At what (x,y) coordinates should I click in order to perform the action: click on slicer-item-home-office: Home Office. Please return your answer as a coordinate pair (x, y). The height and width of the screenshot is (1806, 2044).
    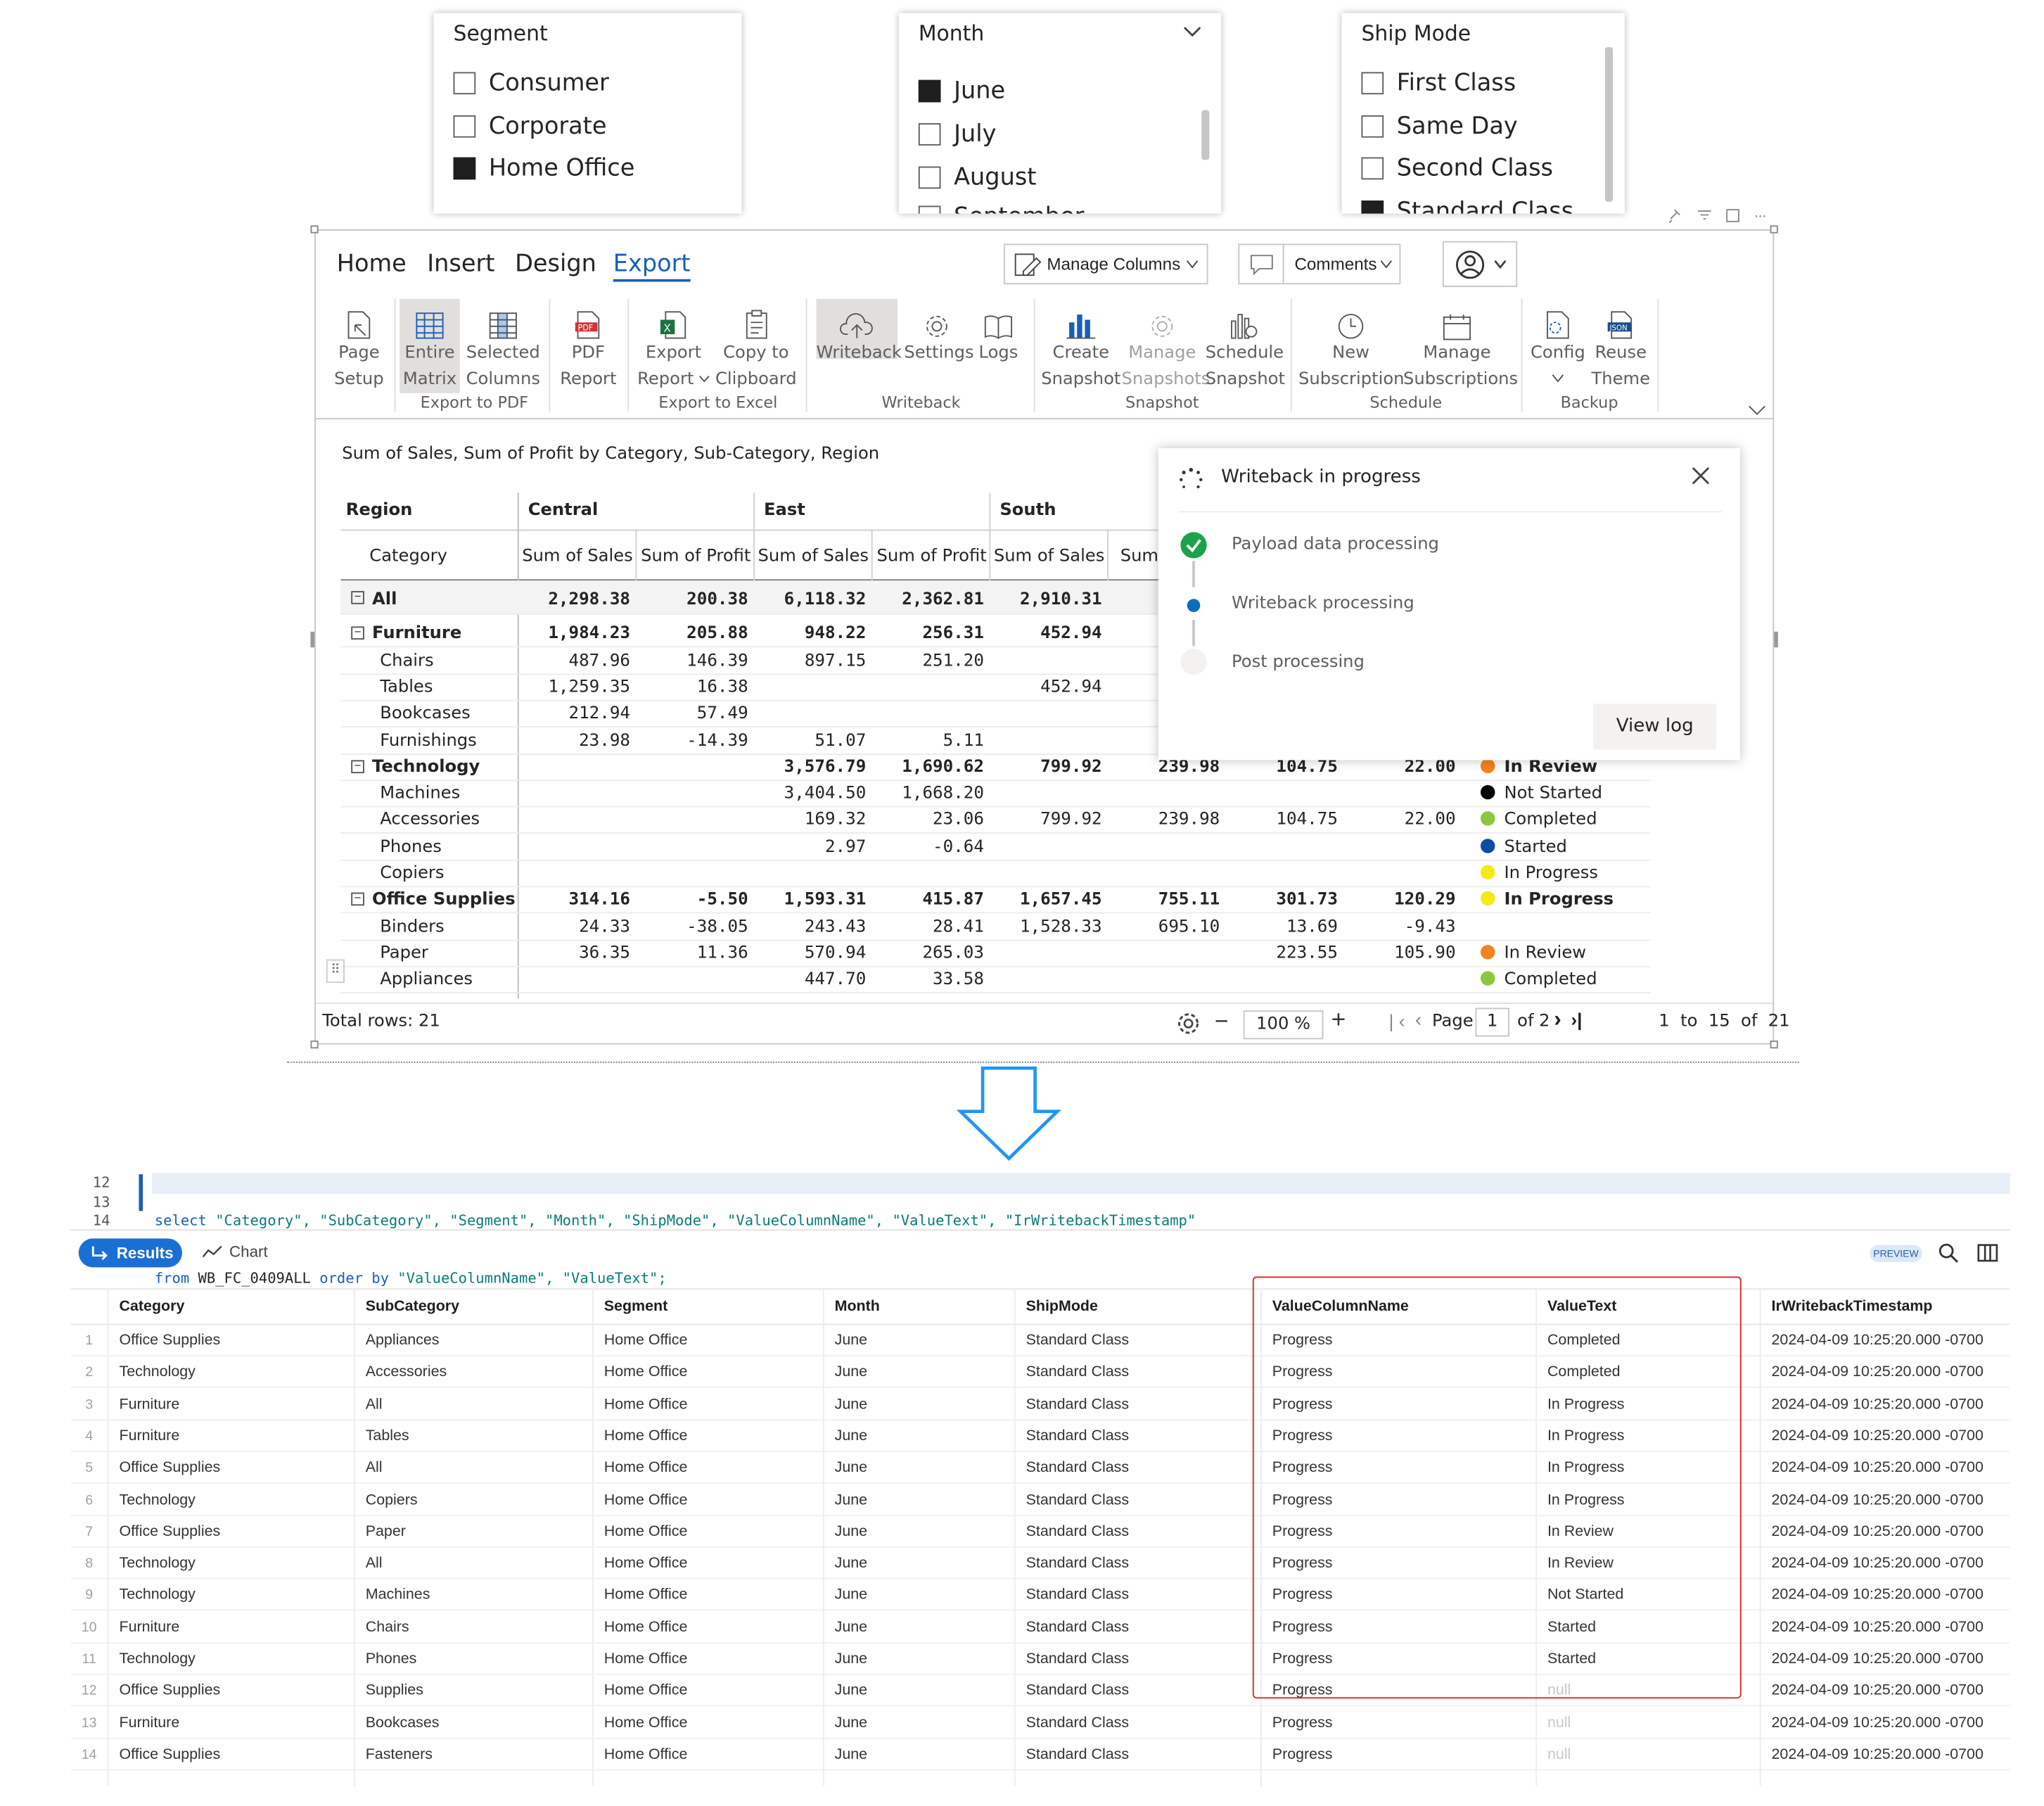
    Looking at the image, I should click on (543, 168).